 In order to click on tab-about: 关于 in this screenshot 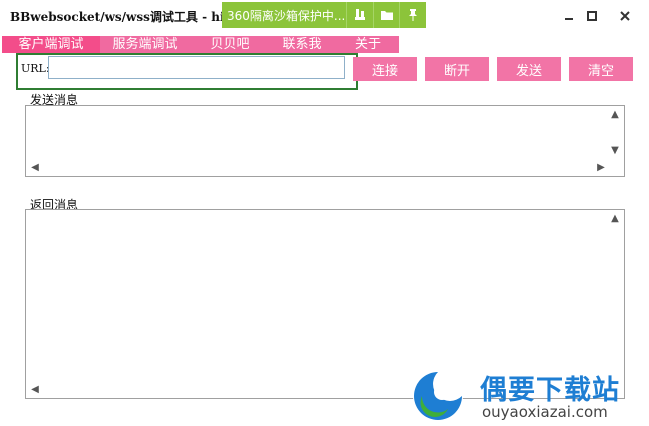, I will do `click(368, 44)`.